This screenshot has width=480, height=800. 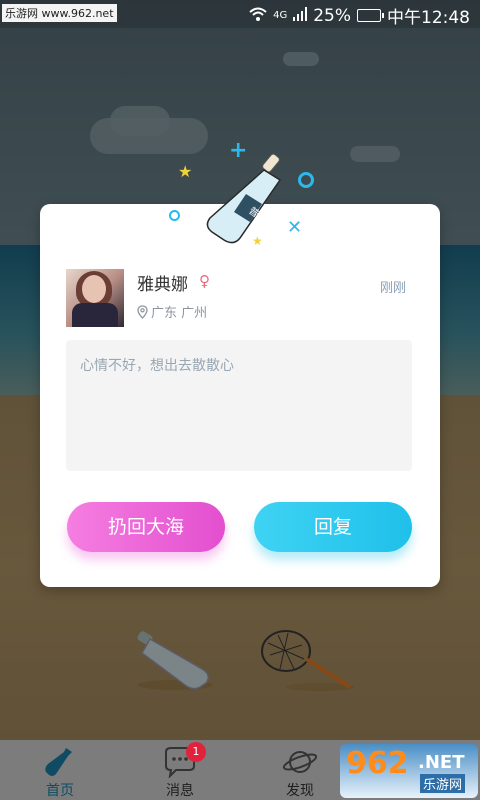 What do you see at coordinates (157, 366) in the screenshot?
I see `message-text: 心情不好，想出去散散心` at bounding box center [157, 366].